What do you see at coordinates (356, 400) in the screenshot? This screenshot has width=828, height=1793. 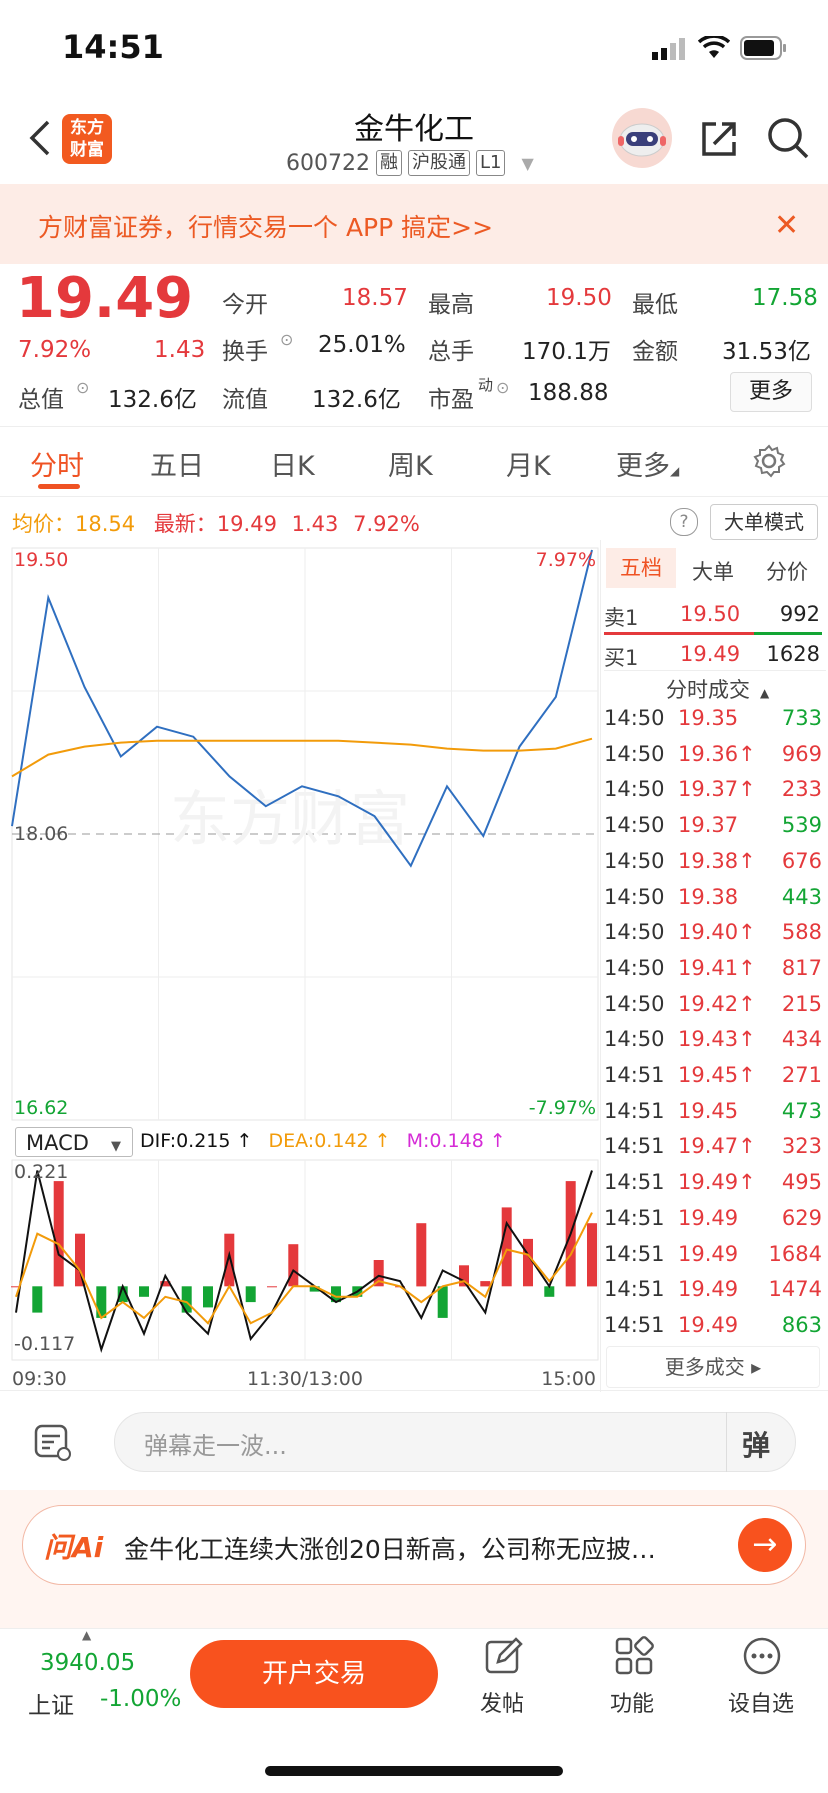 I see `float-value: 132.6亿` at bounding box center [356, 400].